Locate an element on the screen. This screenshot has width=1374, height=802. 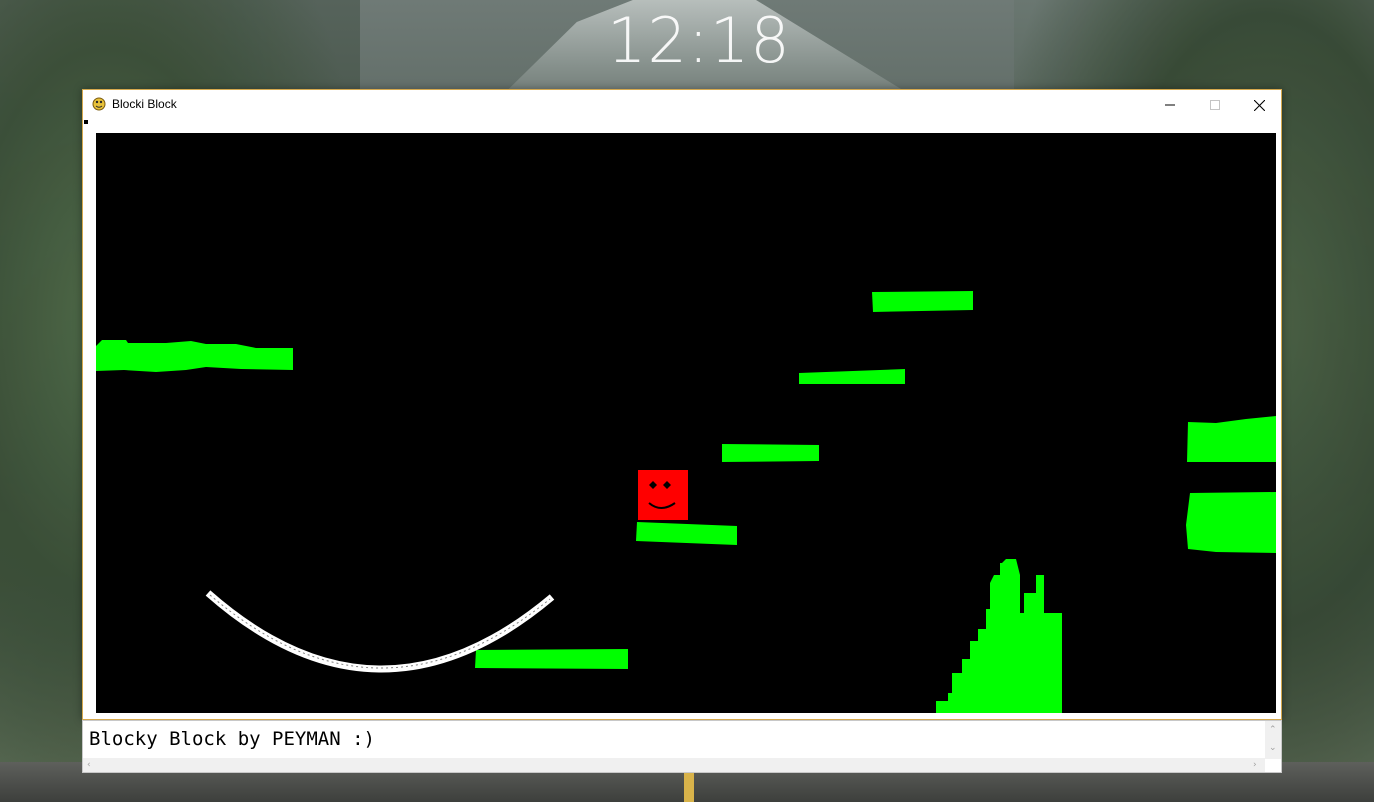
maximize-button is located at coordinates (1214, 105).